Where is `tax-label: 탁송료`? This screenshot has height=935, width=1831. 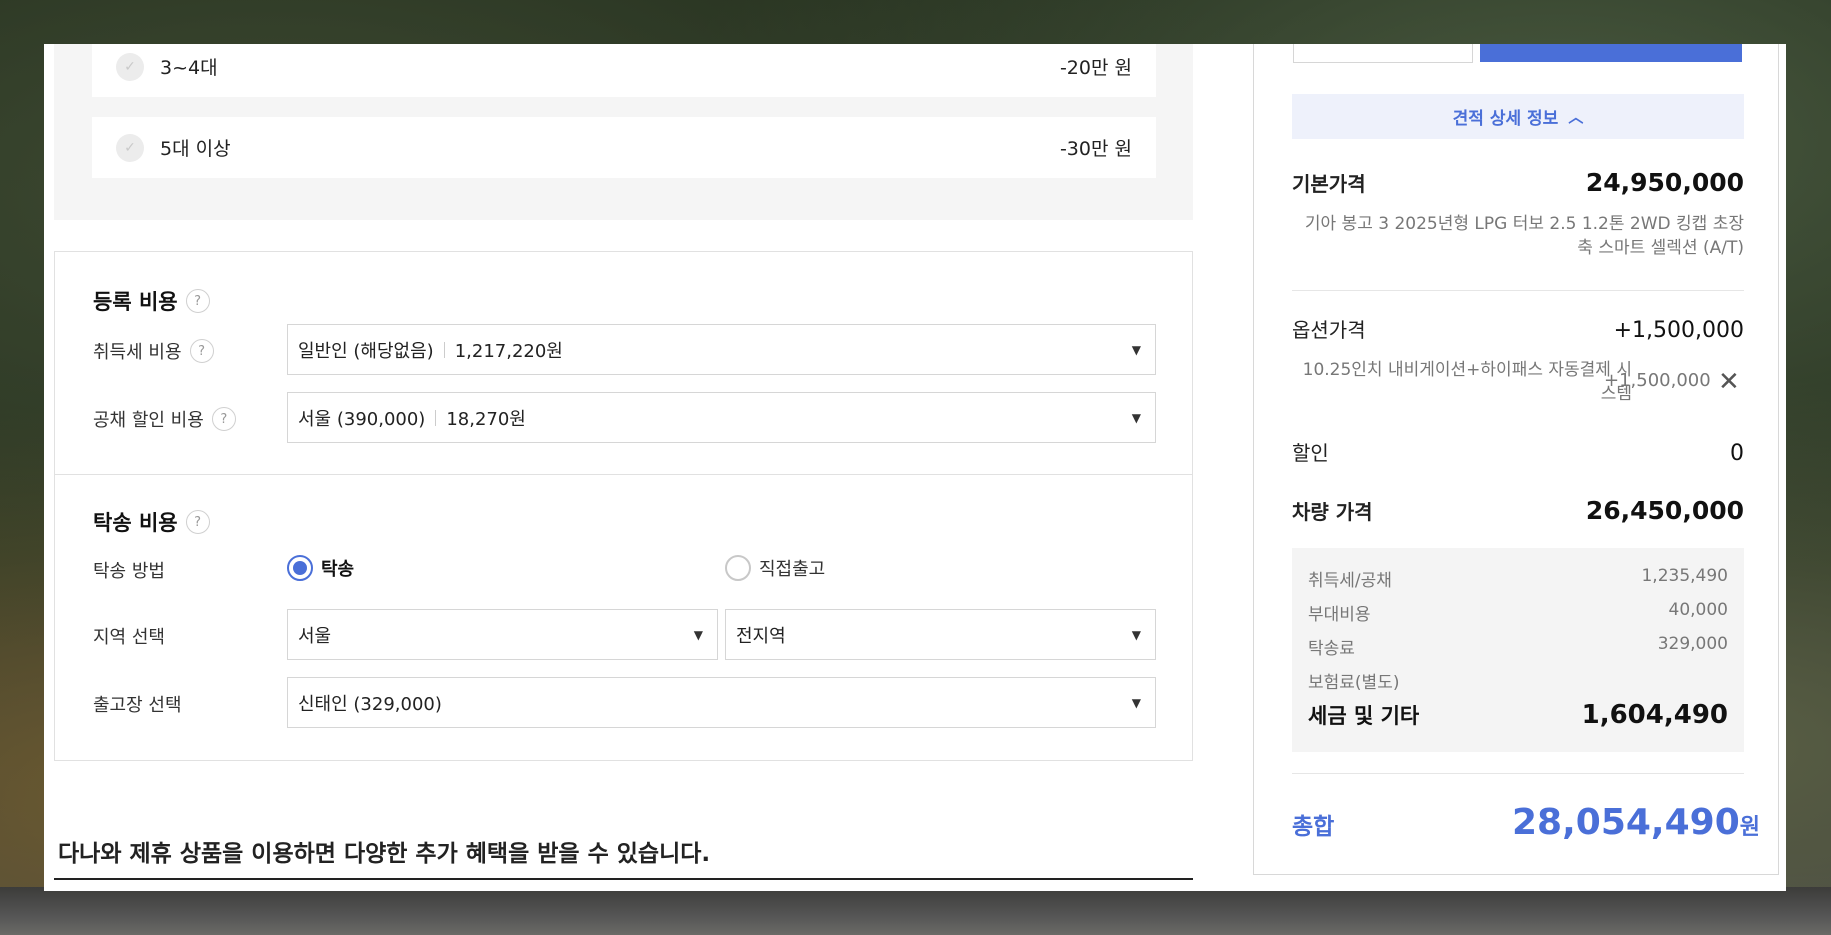
tax-label: 탁송료 is located at coordinates (1331, 649).